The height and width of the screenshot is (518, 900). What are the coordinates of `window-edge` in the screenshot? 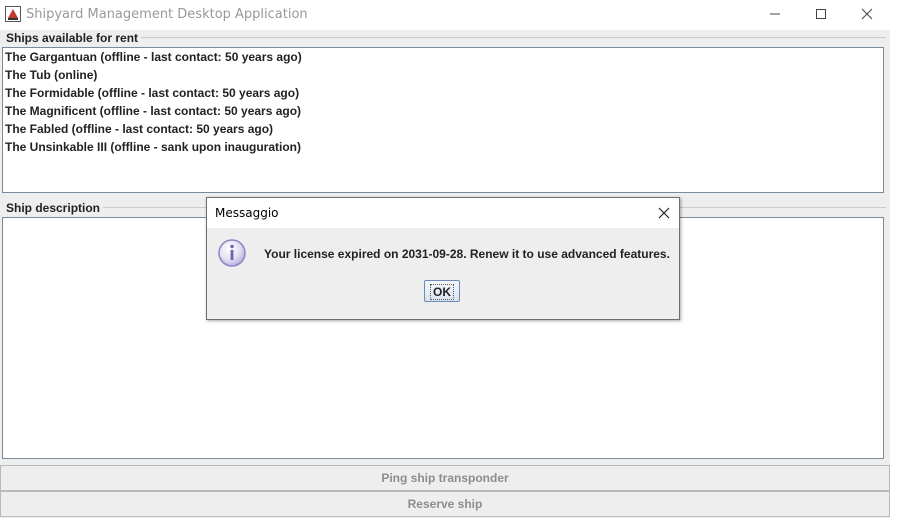 It's located at (895, 274).